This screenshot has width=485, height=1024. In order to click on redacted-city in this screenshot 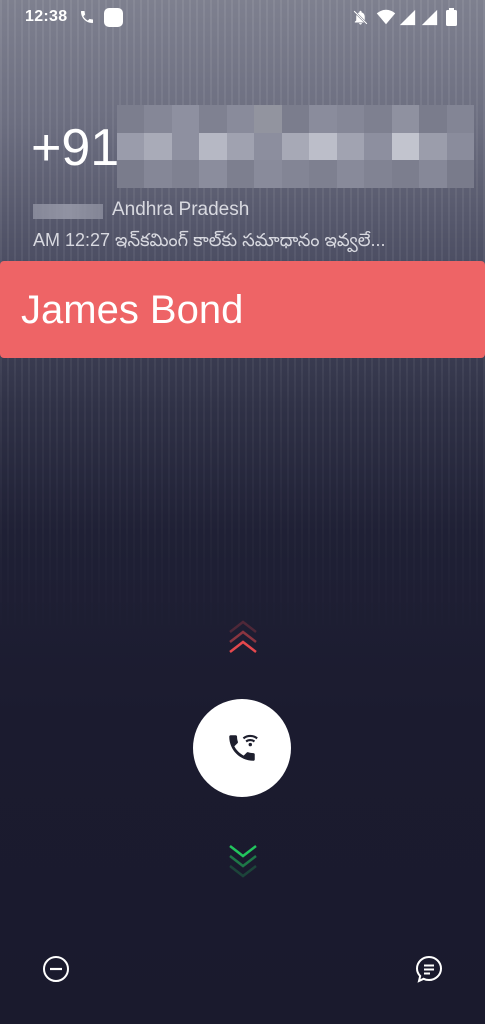, I will do `click(68, 211)`.